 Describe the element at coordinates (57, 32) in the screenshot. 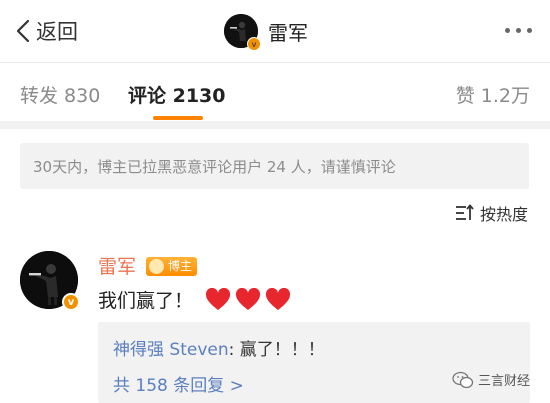

I see `back-label: 返回` at that location.